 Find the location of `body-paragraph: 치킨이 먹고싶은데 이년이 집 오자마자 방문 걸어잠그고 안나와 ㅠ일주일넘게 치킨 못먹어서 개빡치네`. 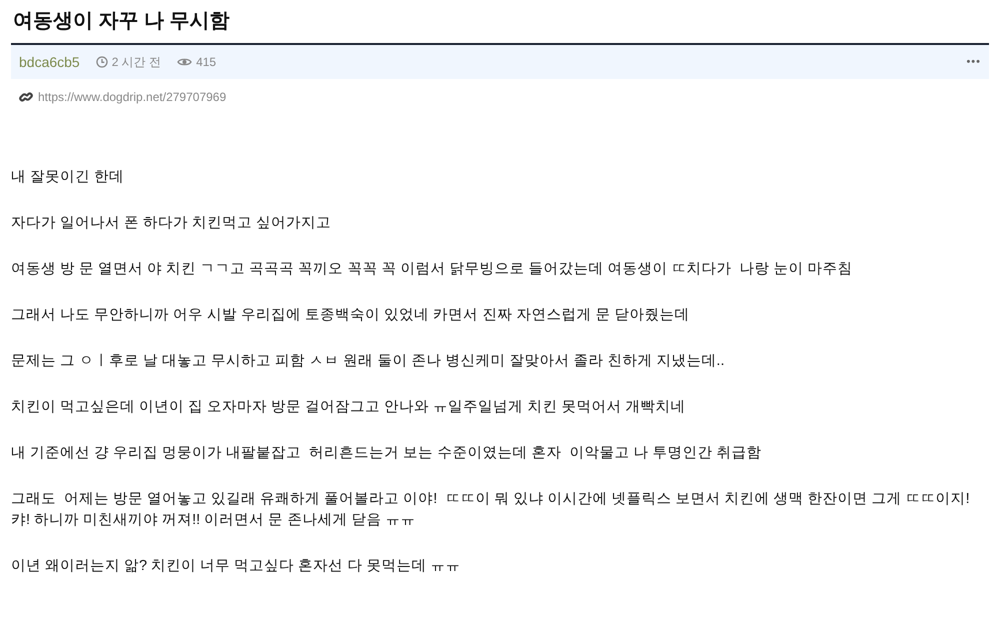

body-paragraph: 치킨이 먹고싶은데 이년이 집 오자마자 방문 걸어잠그고 안나와 ㅠ일주일넘게 치킨 못먹어서 개빡치네 is located at coordinates (348, 407).